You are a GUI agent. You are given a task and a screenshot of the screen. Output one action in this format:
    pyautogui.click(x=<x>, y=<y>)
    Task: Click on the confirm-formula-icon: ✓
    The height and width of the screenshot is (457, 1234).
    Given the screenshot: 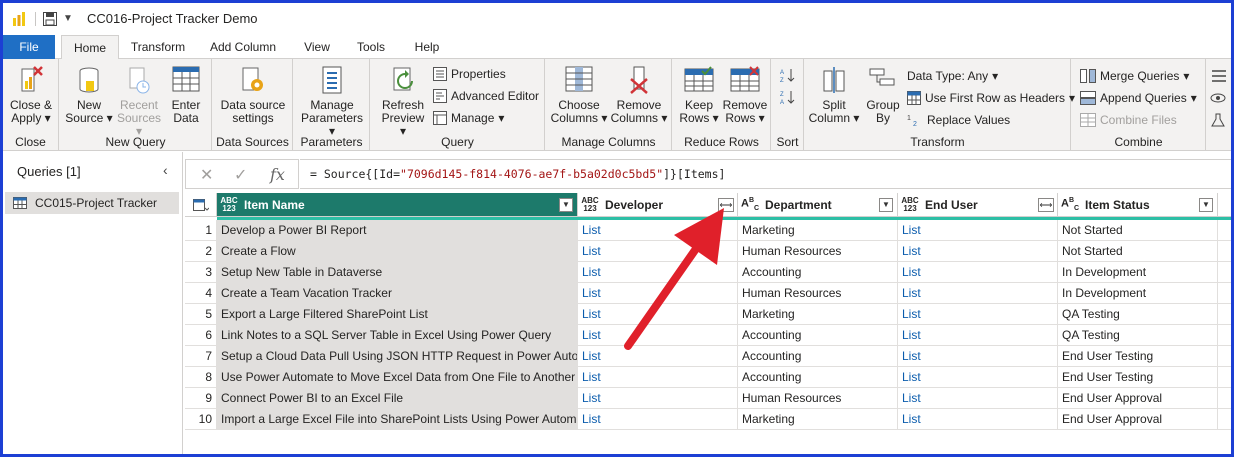 What is the action you would take?
    pyautogui.click(x=240, y=175)
    